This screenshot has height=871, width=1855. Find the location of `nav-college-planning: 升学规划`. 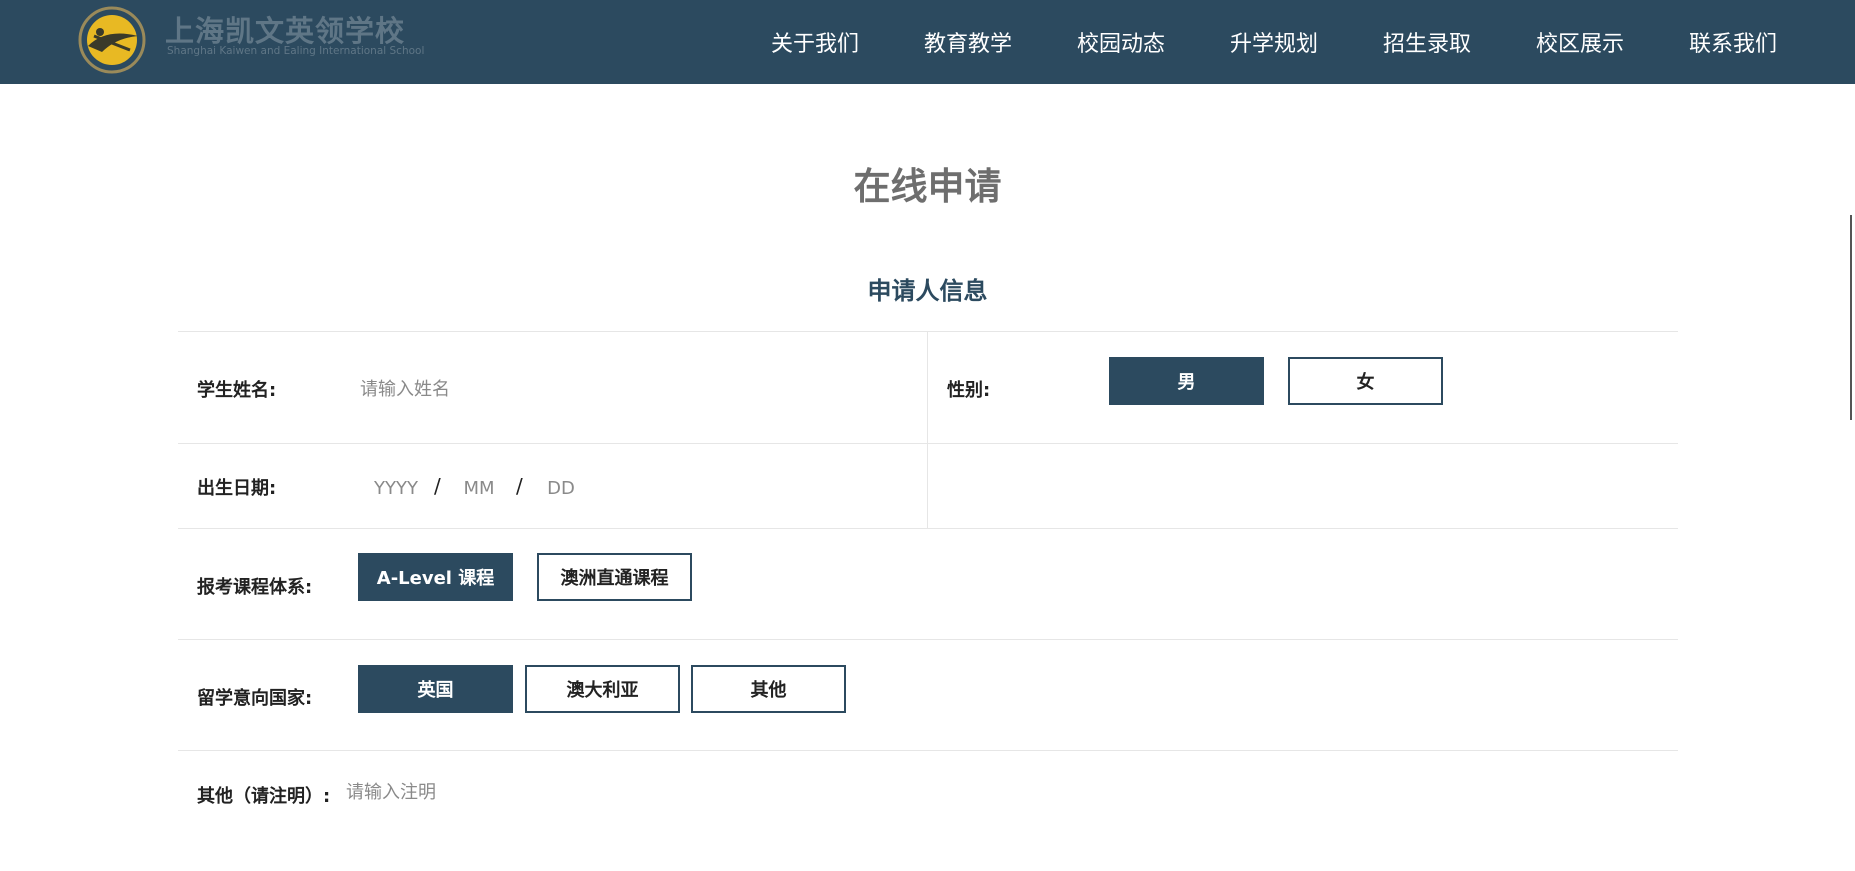

nav-college-planning: 升学规划 is located at coordinates (1274, 42).